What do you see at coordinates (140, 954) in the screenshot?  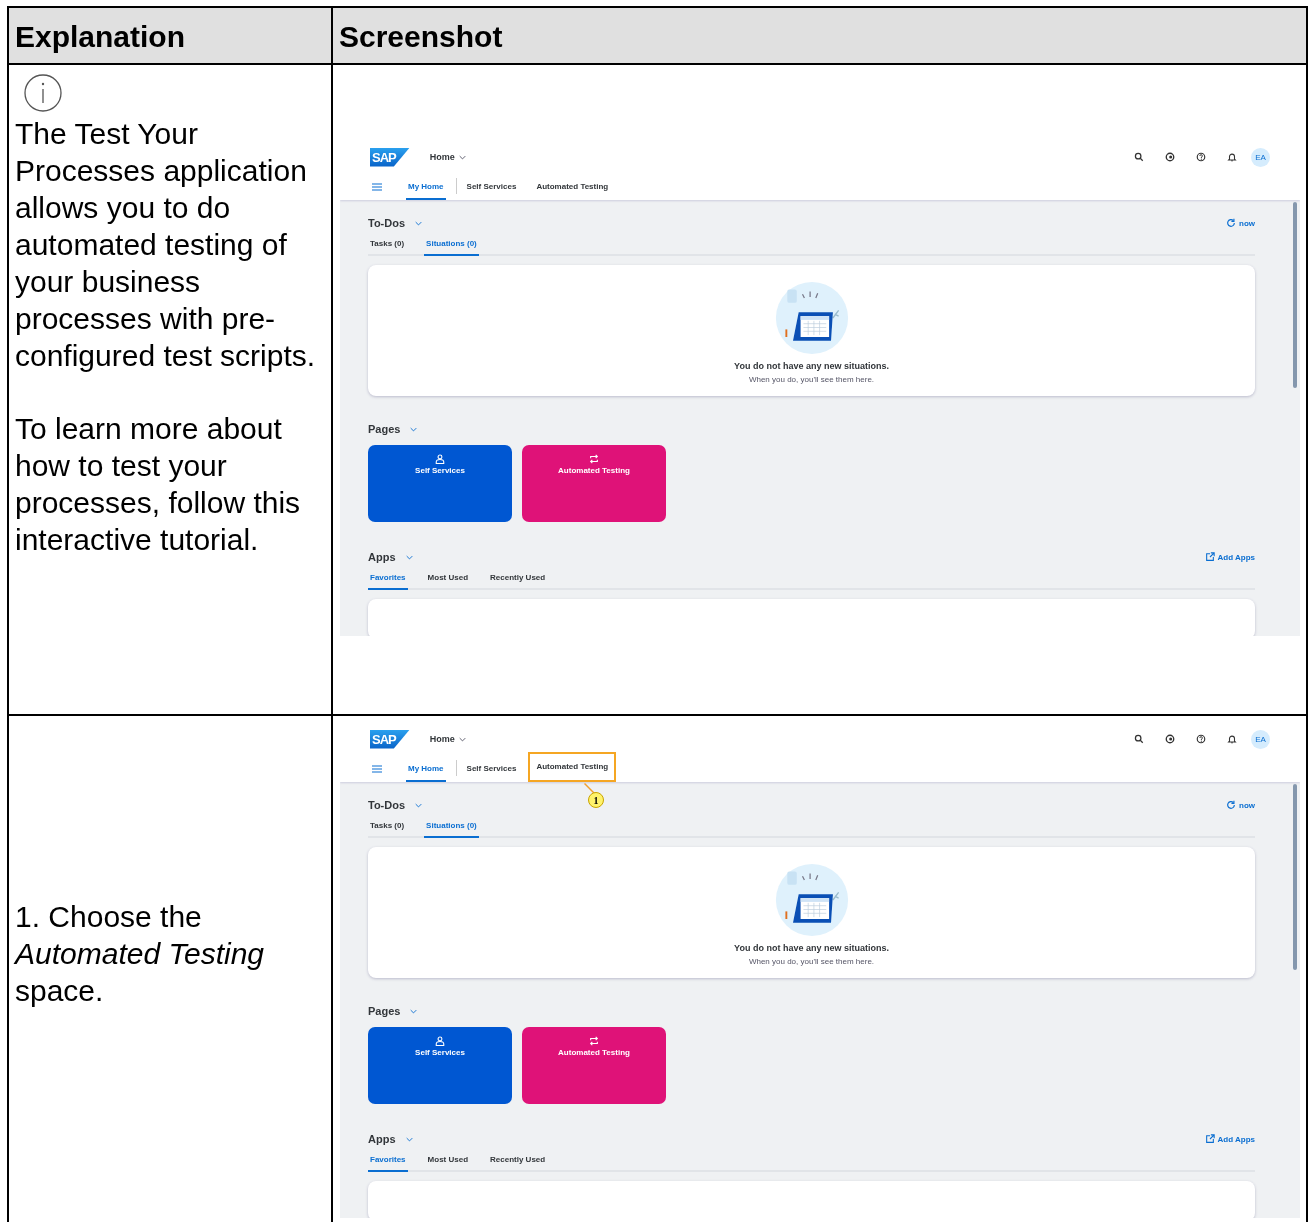 I see `explanation-text: 1. Choose the Automated Testing space.` at bounding box center [140, 954].